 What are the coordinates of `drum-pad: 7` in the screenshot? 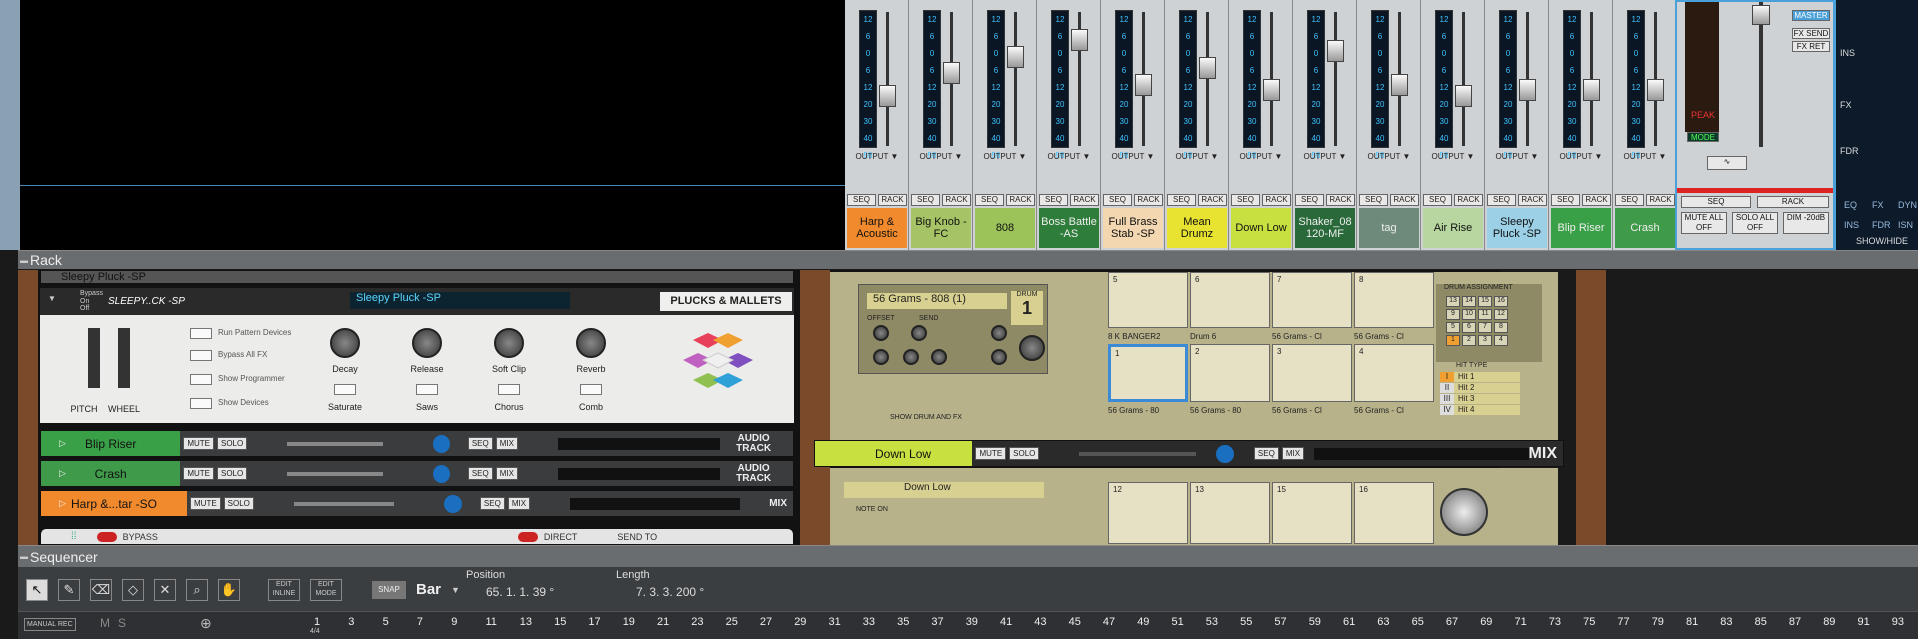 It's located at (1312, 300).